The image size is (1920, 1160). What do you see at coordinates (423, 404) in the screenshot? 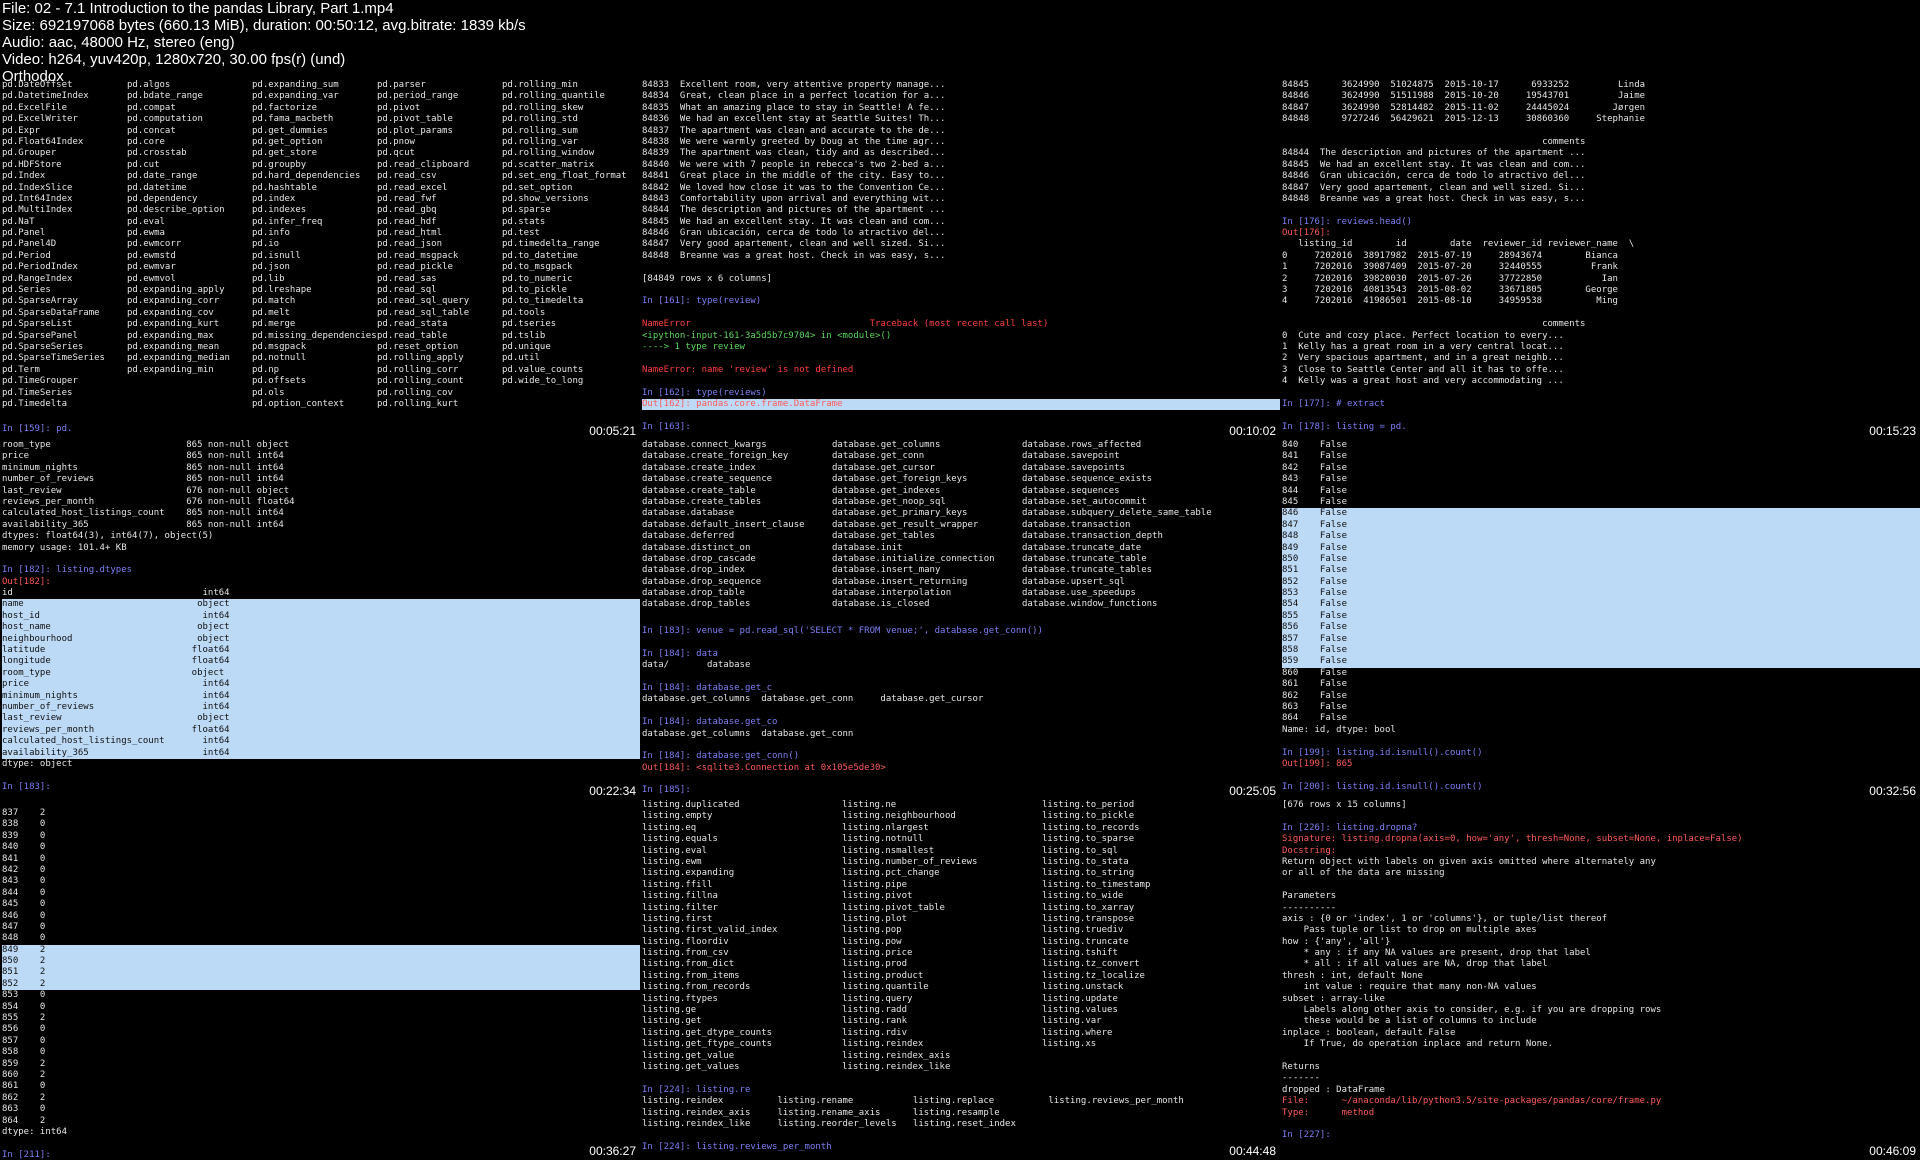
I see `completion-item: pd.rolling_kurt` at bounding box center [423, 404].